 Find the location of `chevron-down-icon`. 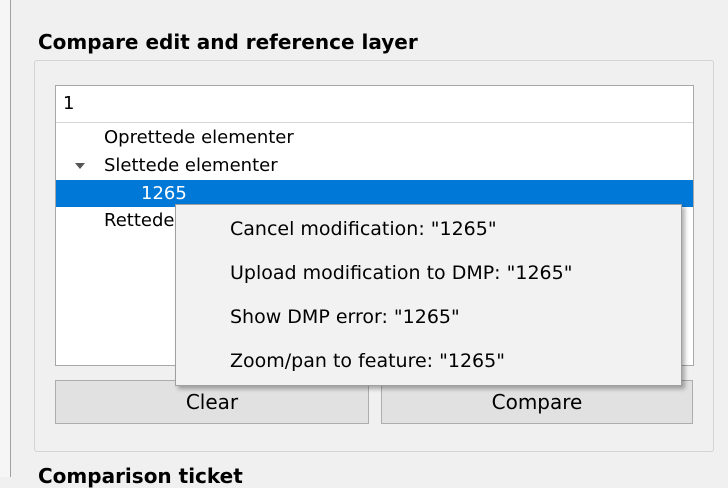

chevron-down-icon is located at coordinates (80, 166).